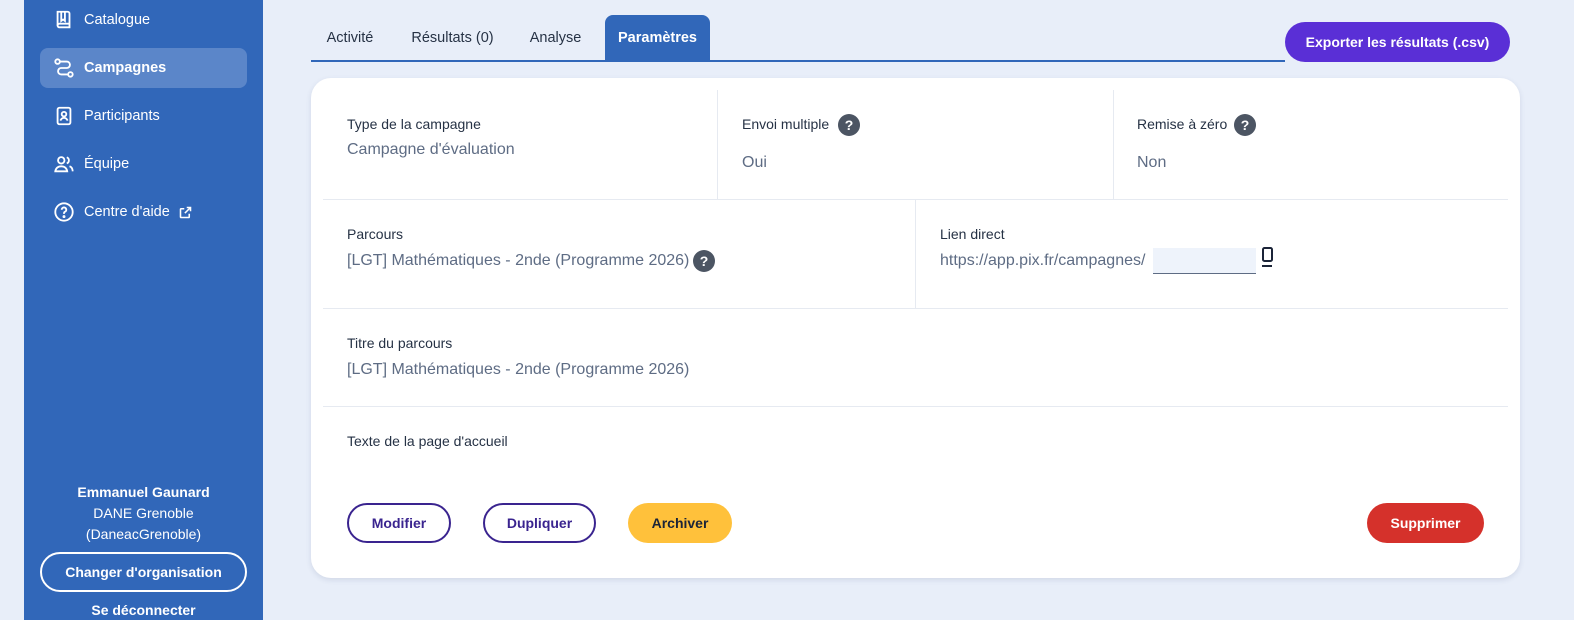  What do you see at coordinates (143, 492) in the screenshot?
I see `user-name: Emmanuel Gaunard` at bounding box center [143, 492].